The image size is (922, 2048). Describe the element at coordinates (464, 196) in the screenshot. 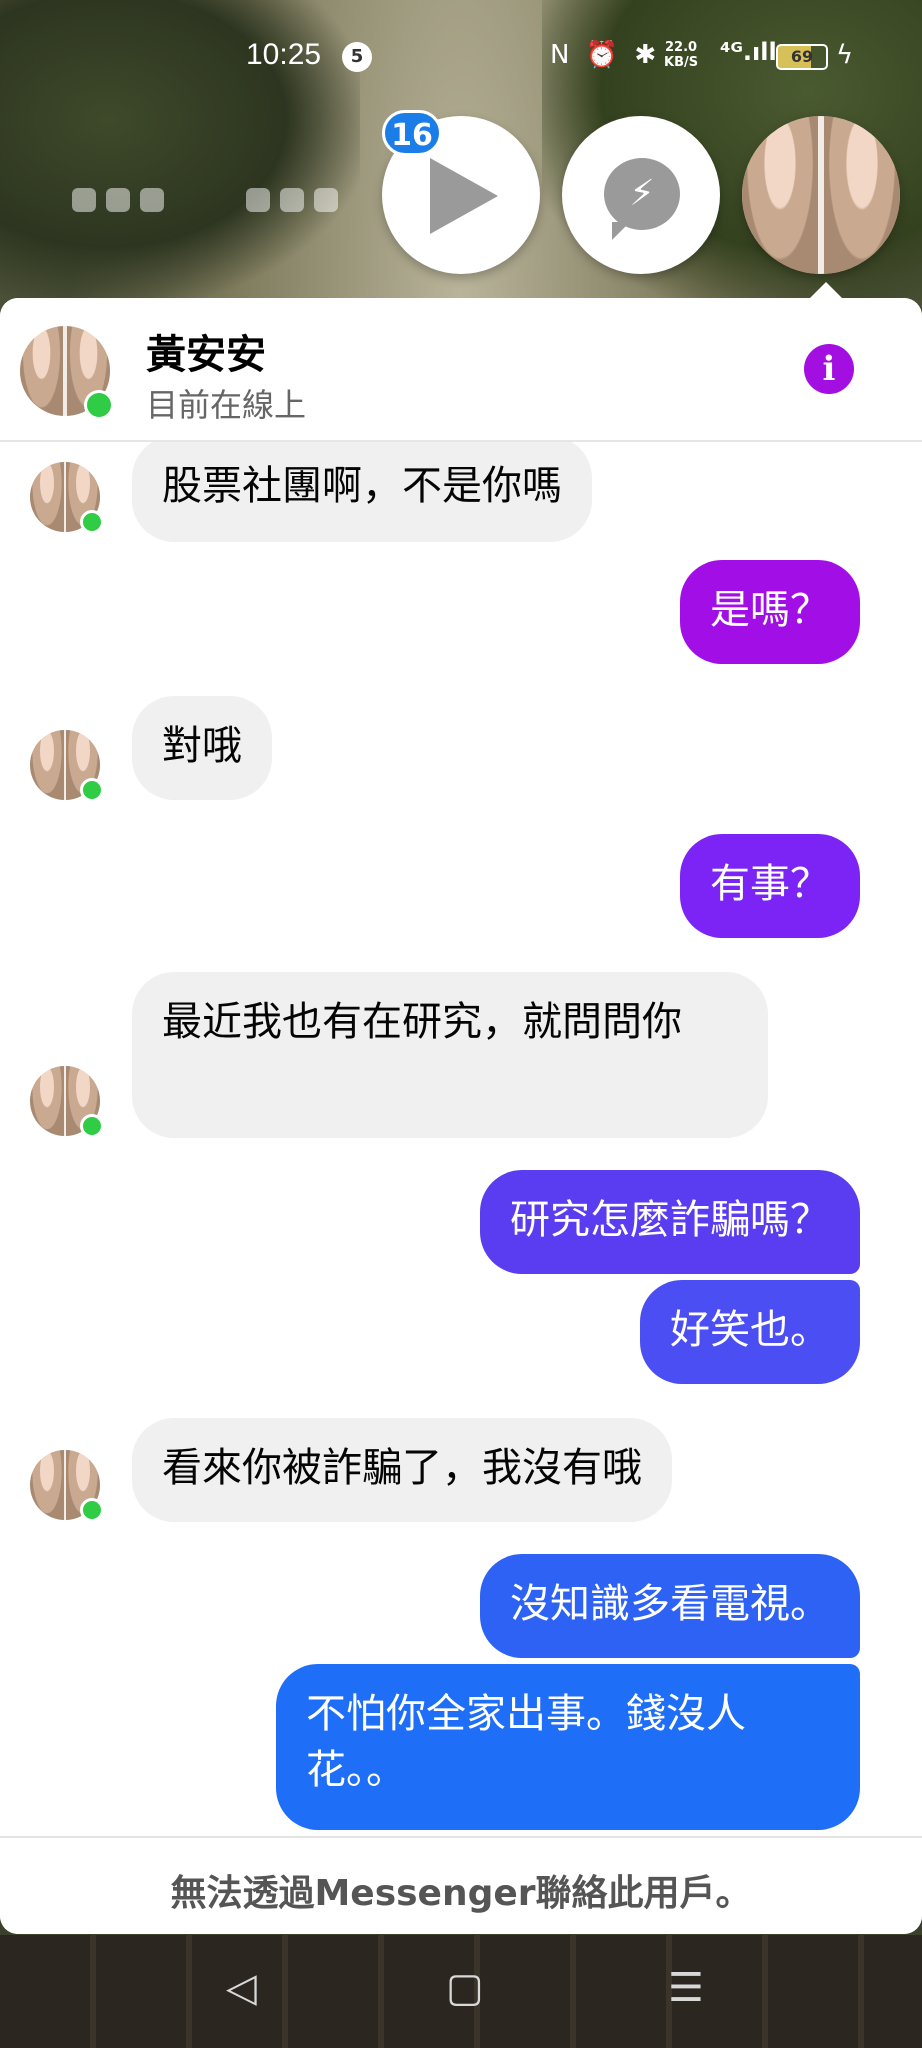

I see `play-icon` at that location.